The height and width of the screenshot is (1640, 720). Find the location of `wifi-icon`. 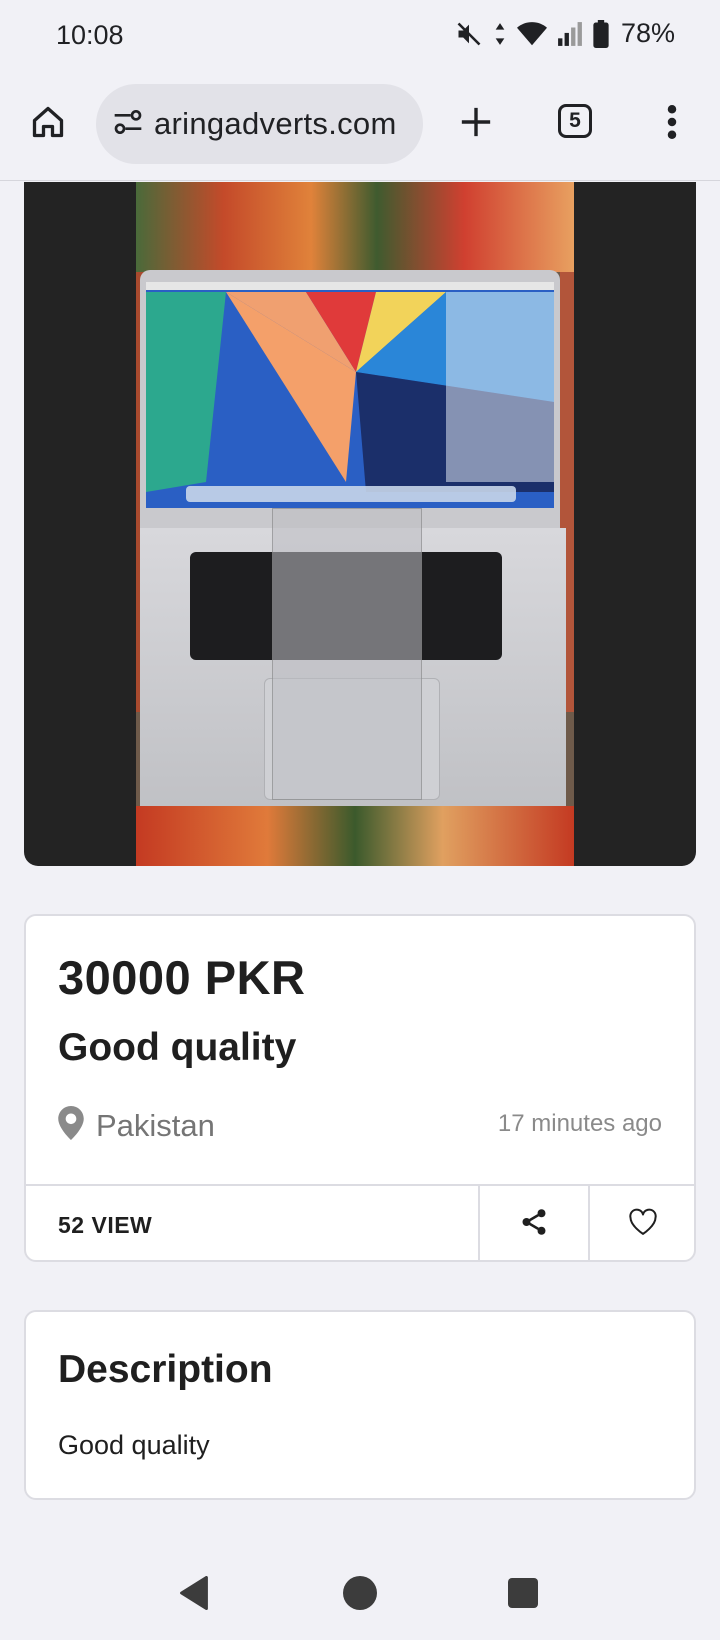

wifi-icon is located at coordinates (531, 34).